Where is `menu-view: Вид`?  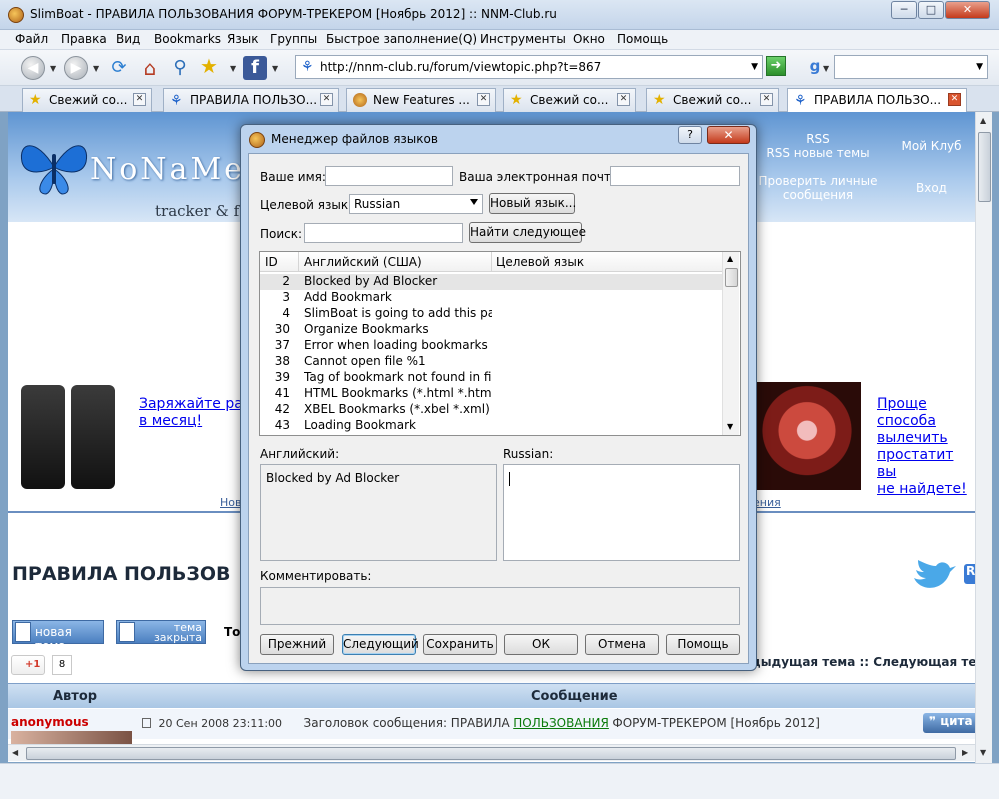
menu-view: Вид is located at coordinates (128, 39).